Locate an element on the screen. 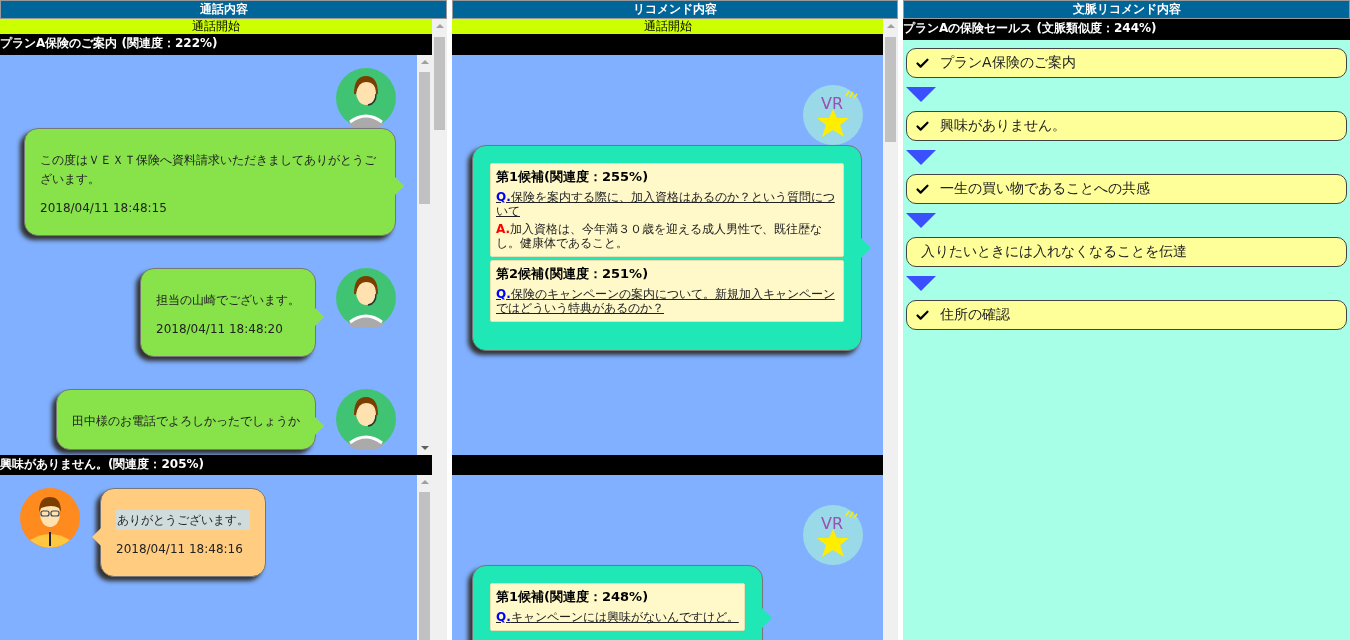 The image size is (1350, 640). message-time: 2018/04/11 18:48:16 is located at coordinates (180, 549).